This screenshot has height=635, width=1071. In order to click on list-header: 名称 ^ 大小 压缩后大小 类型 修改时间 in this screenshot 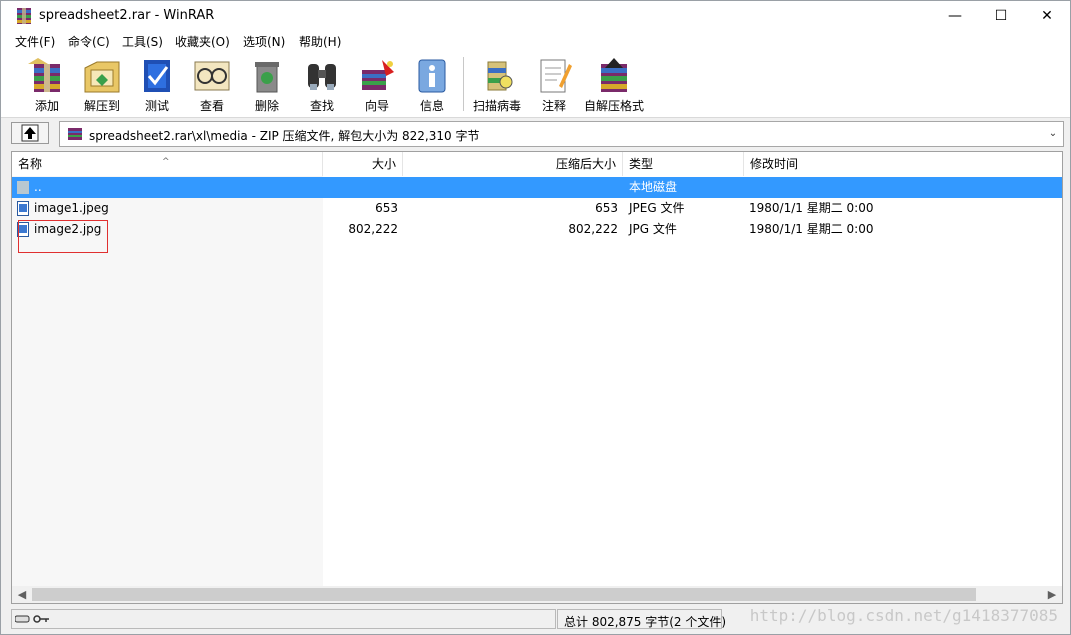, I will do `click(537, 164)`.